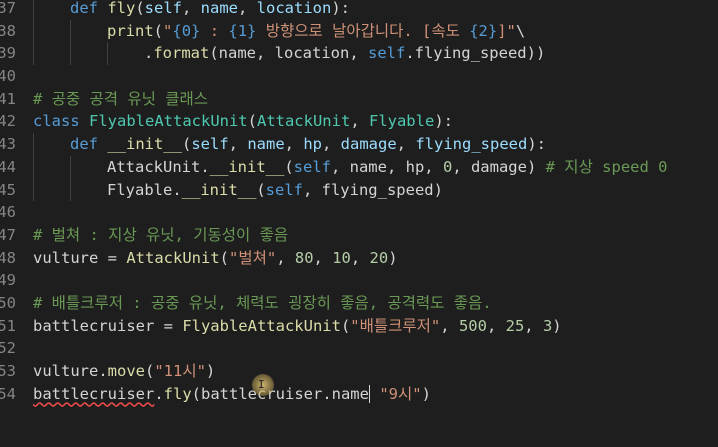 The width and height of the screenshot is (718, 447). Describe the element at coordinates (8, 30) in the screenshot. I see `line-number: 38` at that location.